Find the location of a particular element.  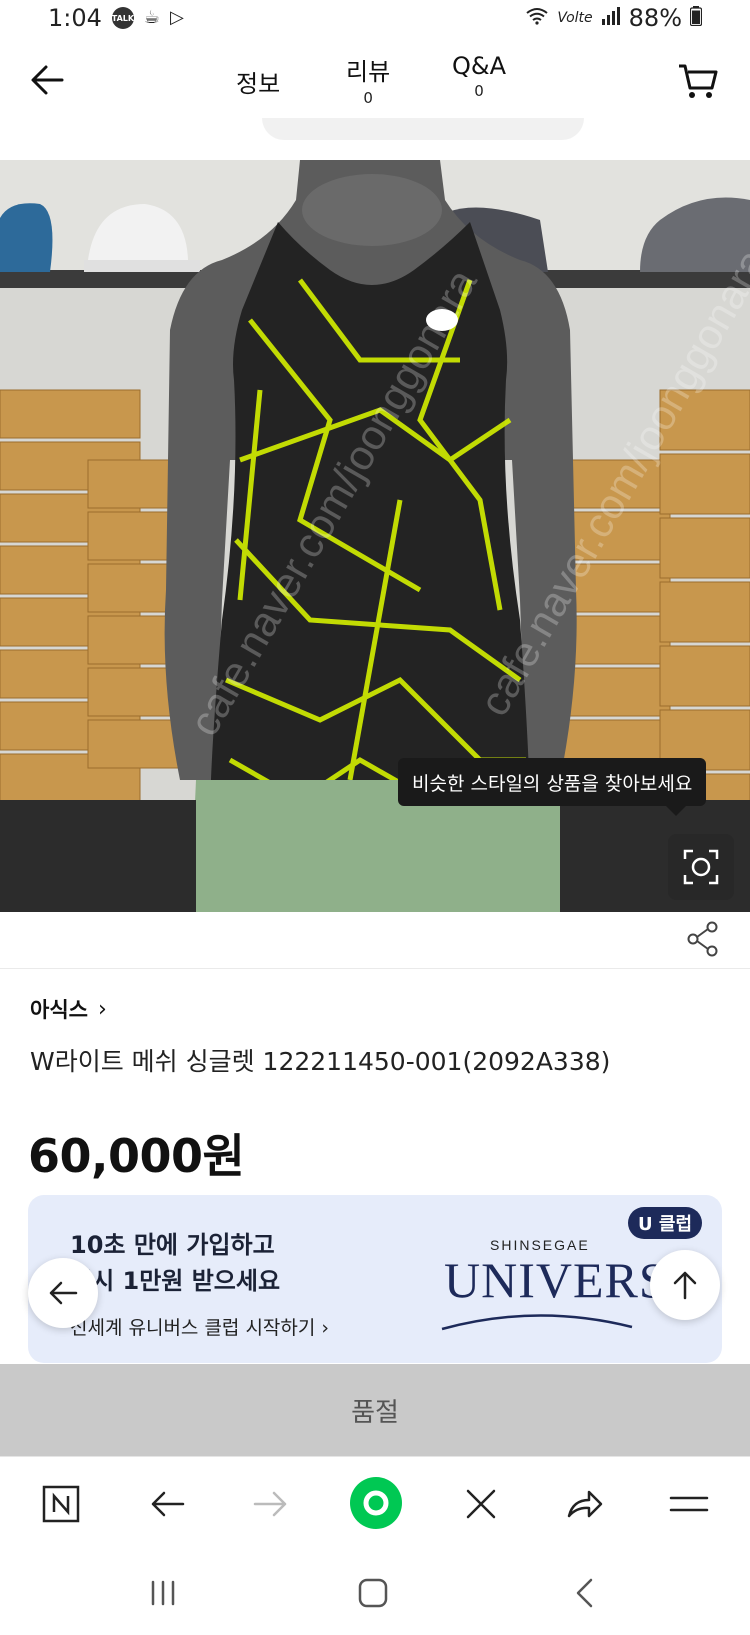

top-navigation: 정보 리뷰 0 Q&A 0 is located at coordinates (375, 80).